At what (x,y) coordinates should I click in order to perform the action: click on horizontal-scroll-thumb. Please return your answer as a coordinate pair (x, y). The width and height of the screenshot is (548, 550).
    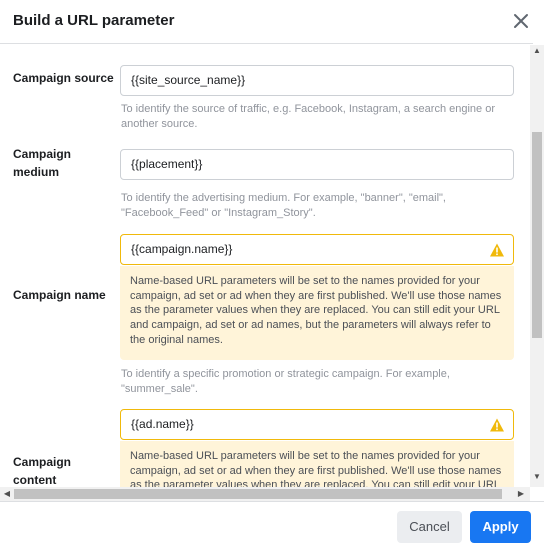
    Looking at the image, I should click on (258, 494).